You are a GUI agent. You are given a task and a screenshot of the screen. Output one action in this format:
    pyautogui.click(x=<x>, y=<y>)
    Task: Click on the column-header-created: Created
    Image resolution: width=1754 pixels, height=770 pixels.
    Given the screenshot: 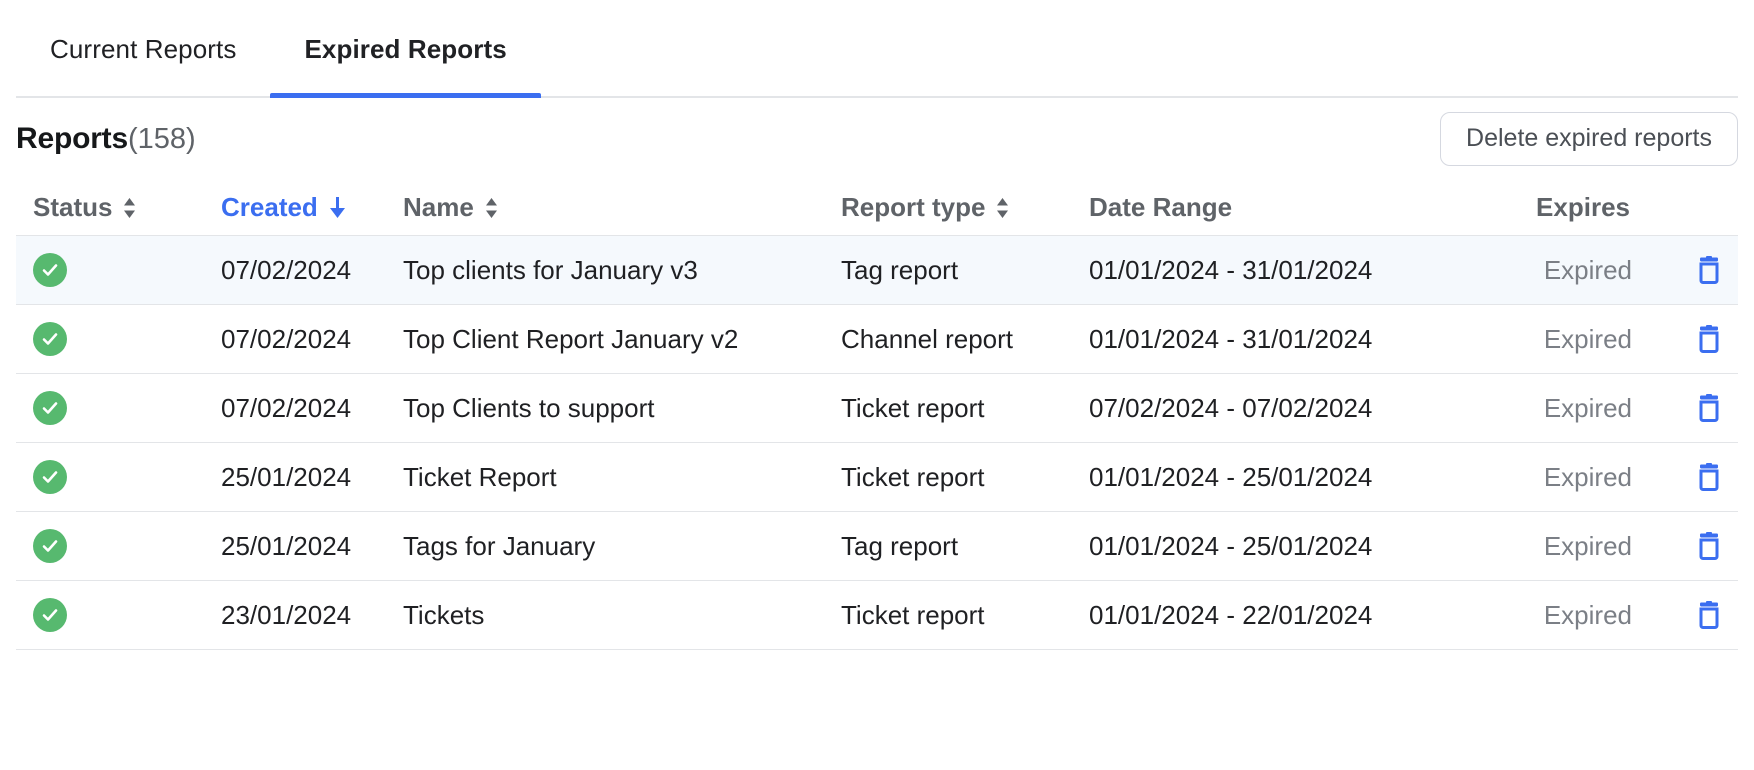 What is the action you would take?
    pyautogui.click(x=301, y=207)
    